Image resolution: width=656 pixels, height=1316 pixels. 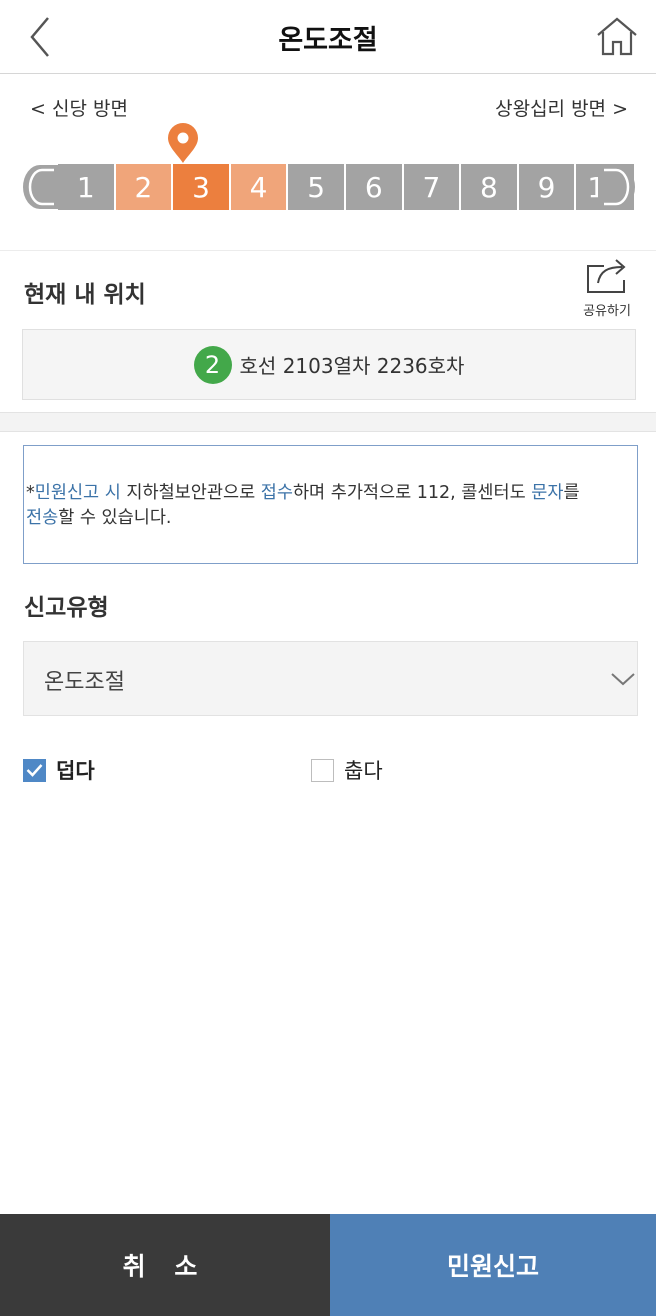 I want to click on train-front-left-icon, so click(x=41, y=187).